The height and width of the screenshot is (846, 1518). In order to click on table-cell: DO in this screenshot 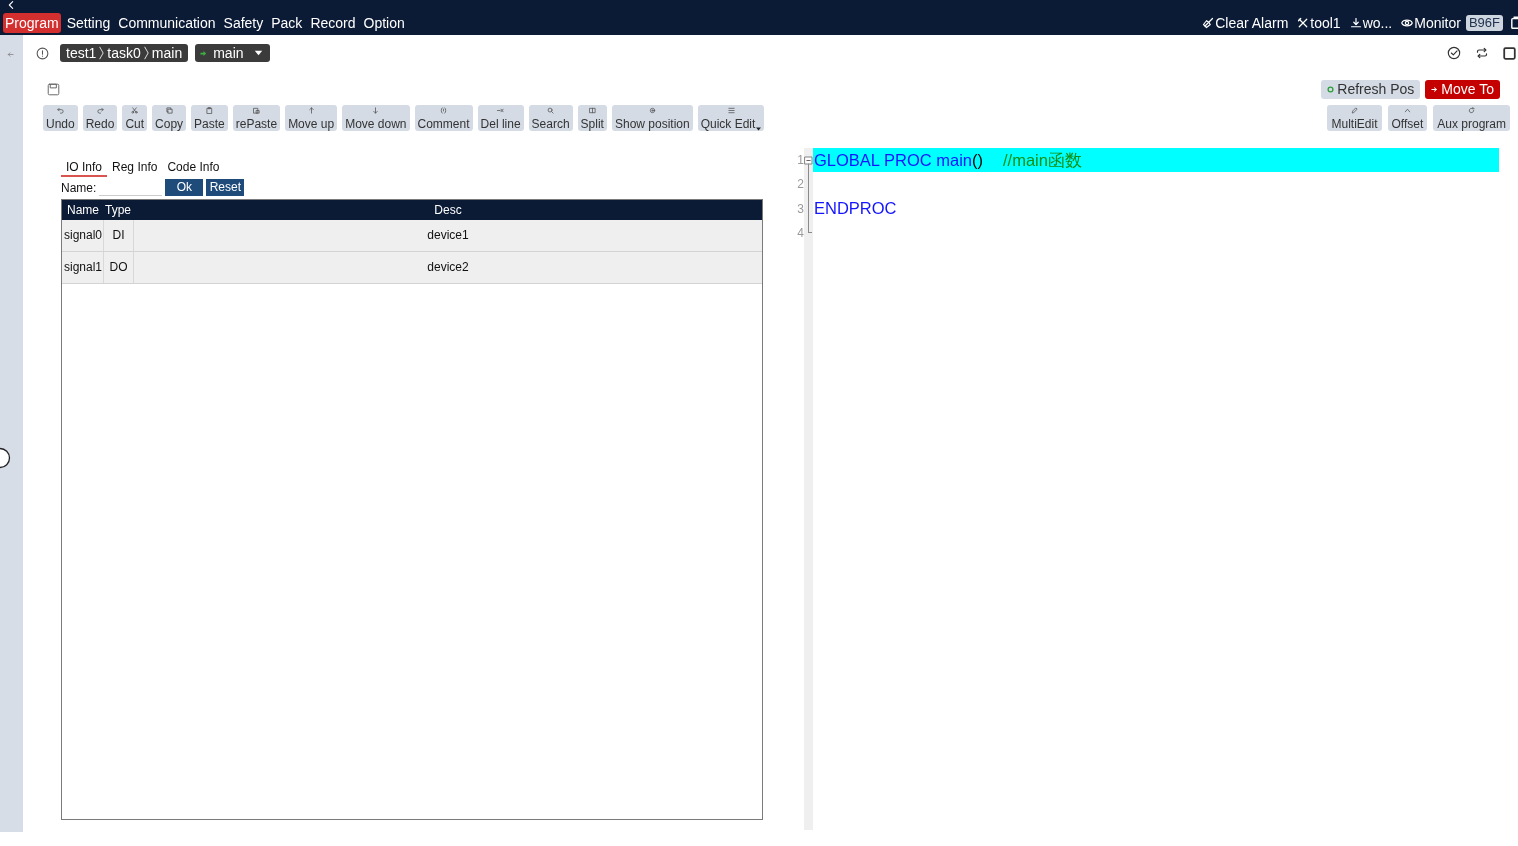, I will do `click(119, 267)`.